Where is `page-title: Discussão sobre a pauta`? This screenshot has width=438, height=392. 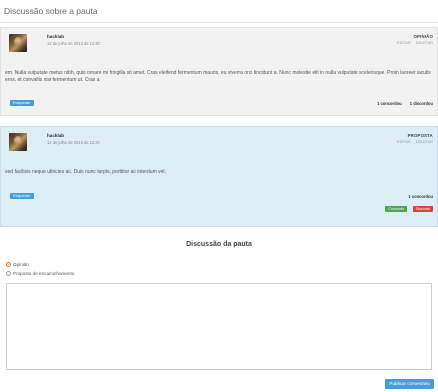 page-title: Discussão sobre a pauta is located at coordinates (51, 11).